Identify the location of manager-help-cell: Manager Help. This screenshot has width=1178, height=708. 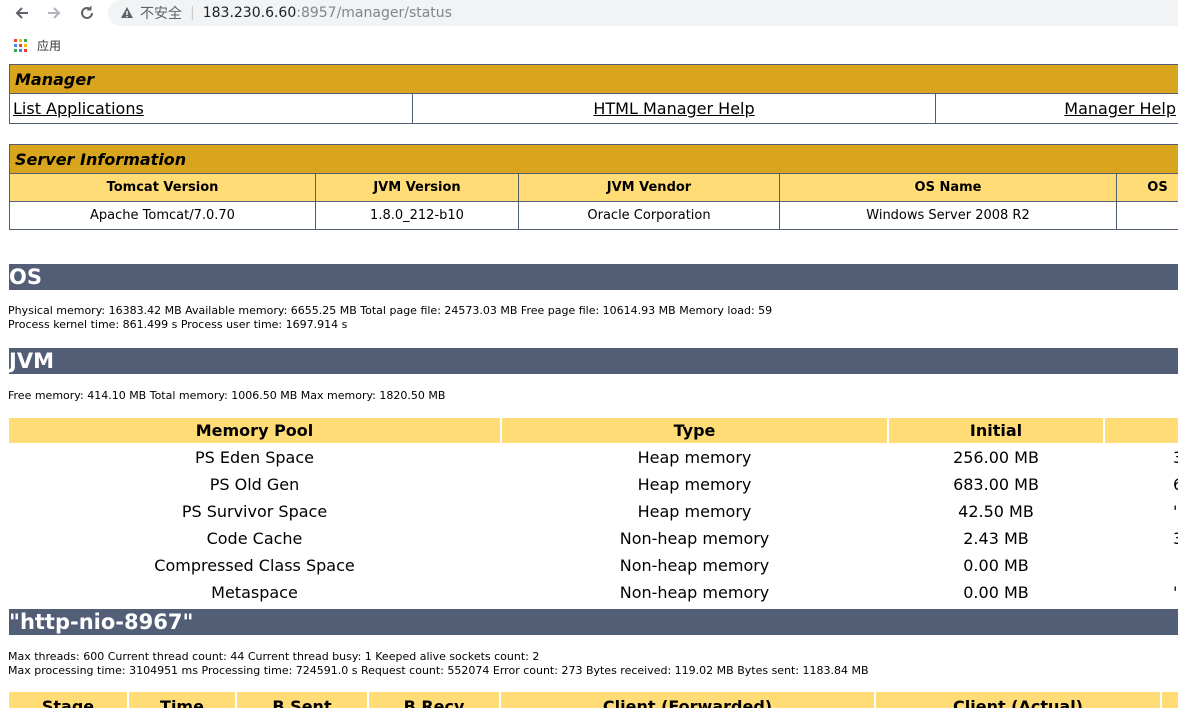
(1056, 108).